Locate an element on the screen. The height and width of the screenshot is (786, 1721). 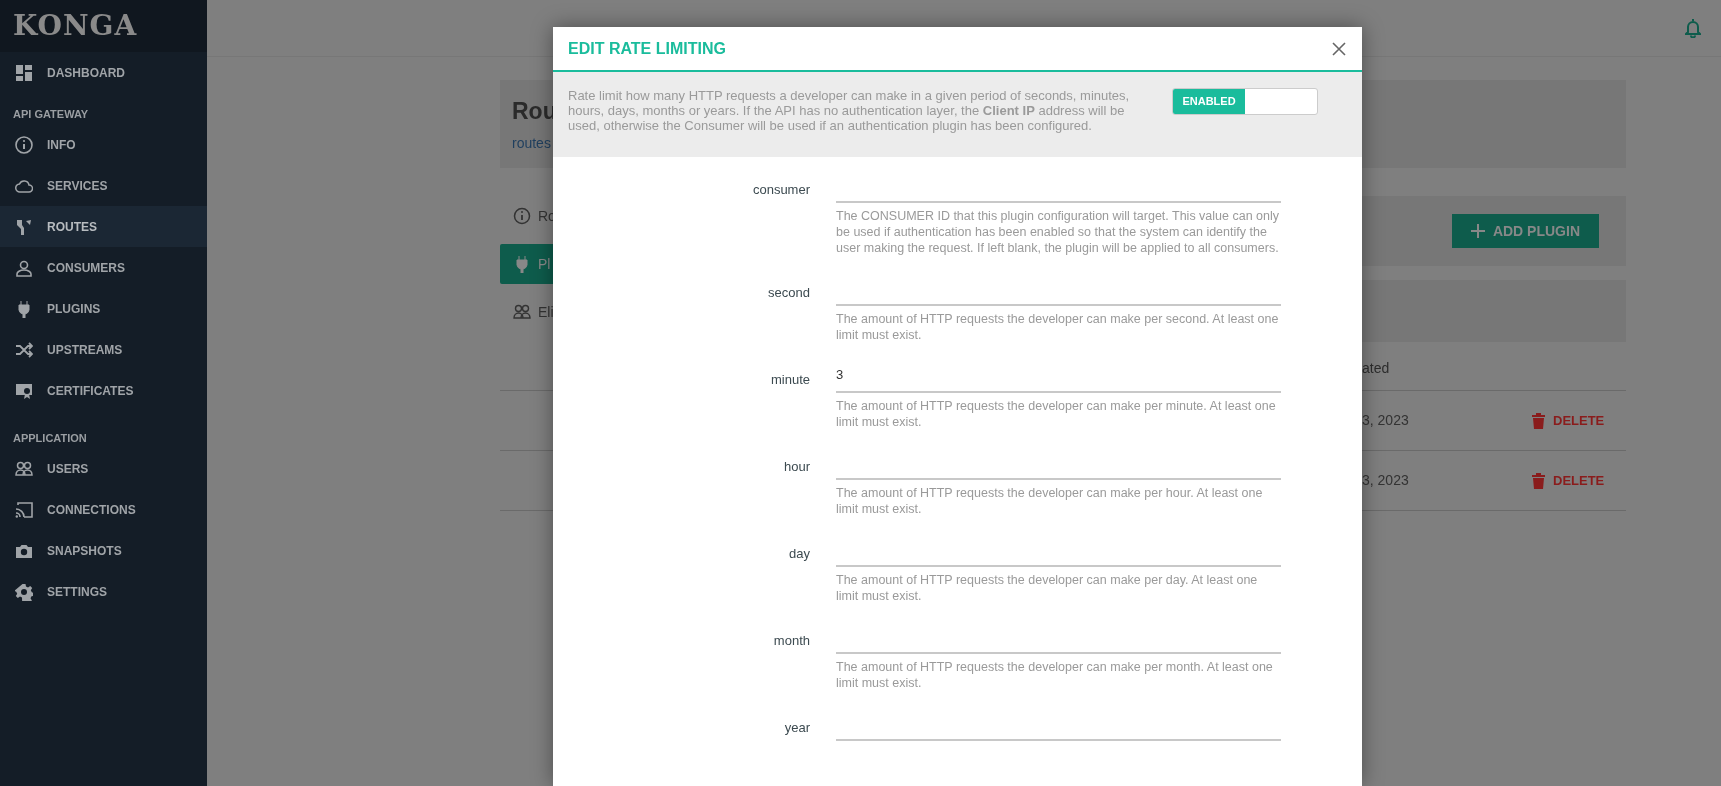
sidebar-item: SERVICES is located at coordinates (103, 185).